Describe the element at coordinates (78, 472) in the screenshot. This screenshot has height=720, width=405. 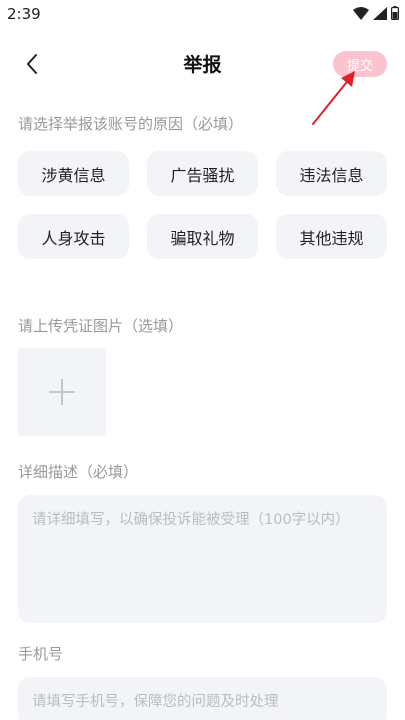
I see `description-section-label: 详细描述（必填）` at that location.